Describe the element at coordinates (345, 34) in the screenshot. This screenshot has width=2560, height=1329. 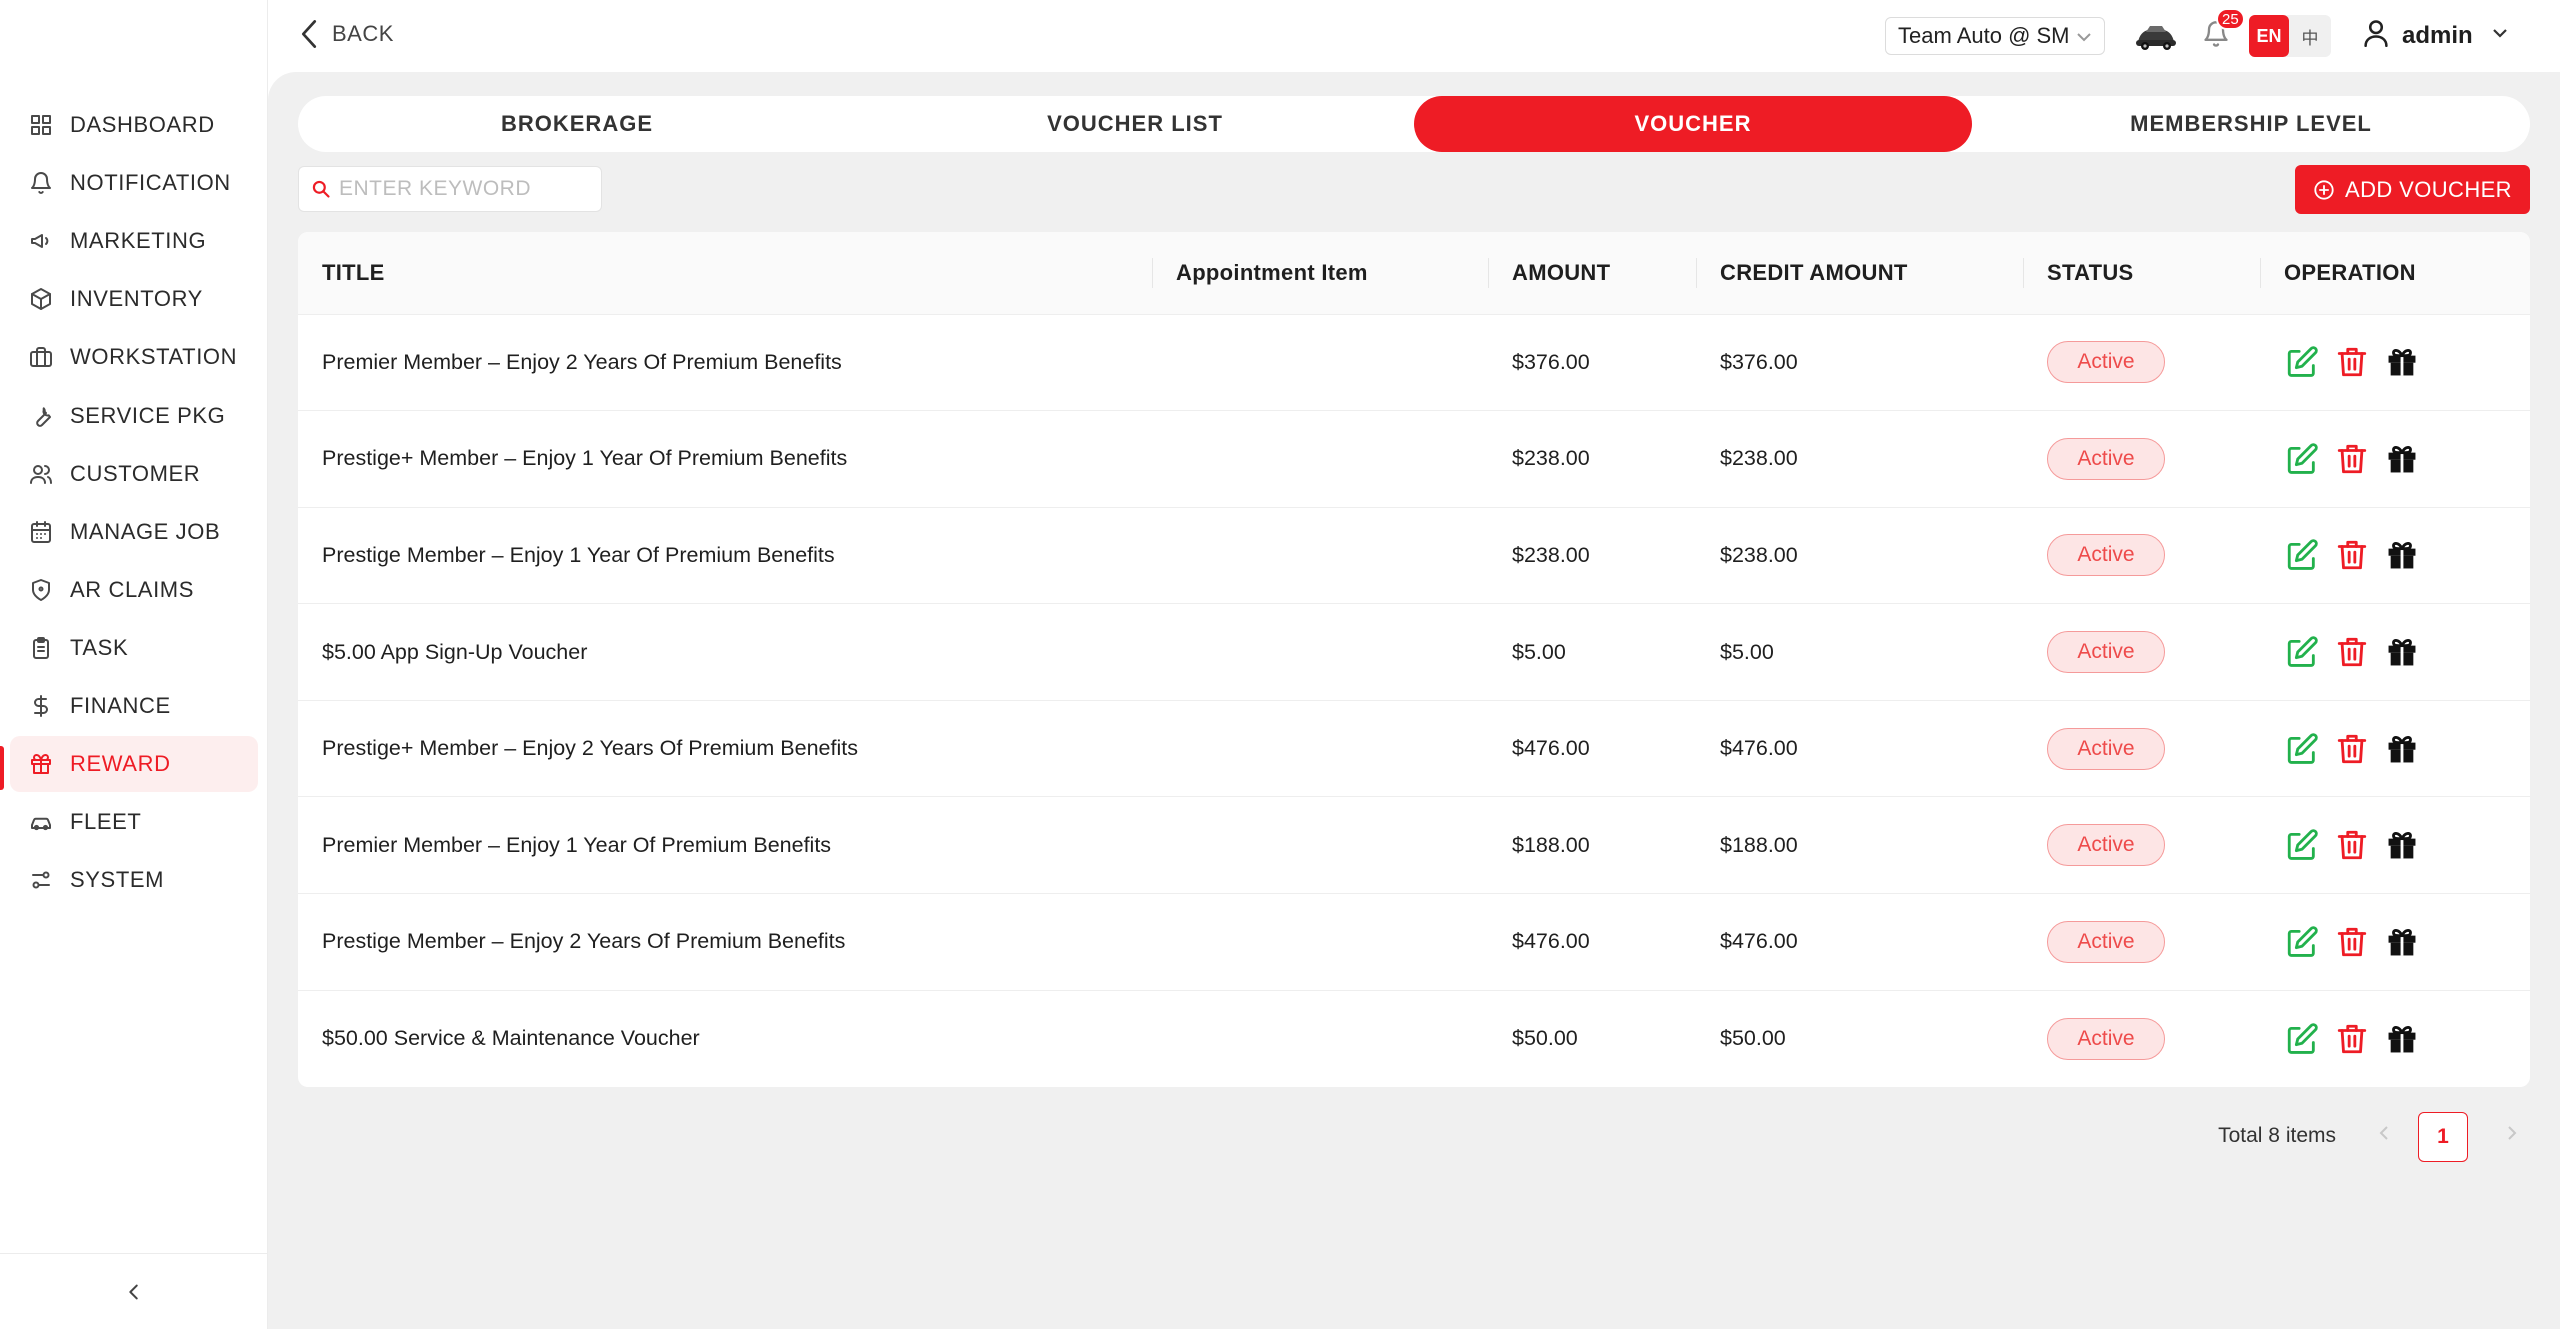
I see `back-button: BACK` at that location.